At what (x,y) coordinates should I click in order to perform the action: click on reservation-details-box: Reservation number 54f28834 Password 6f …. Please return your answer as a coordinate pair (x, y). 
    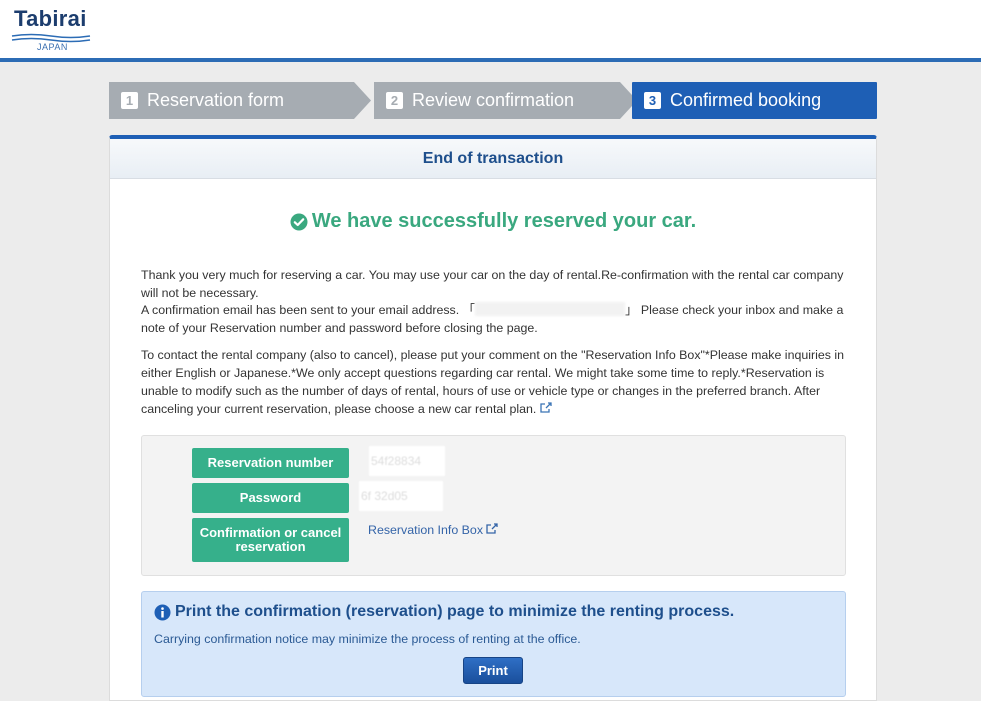
    Looking at the image, I should click on (493, 505).